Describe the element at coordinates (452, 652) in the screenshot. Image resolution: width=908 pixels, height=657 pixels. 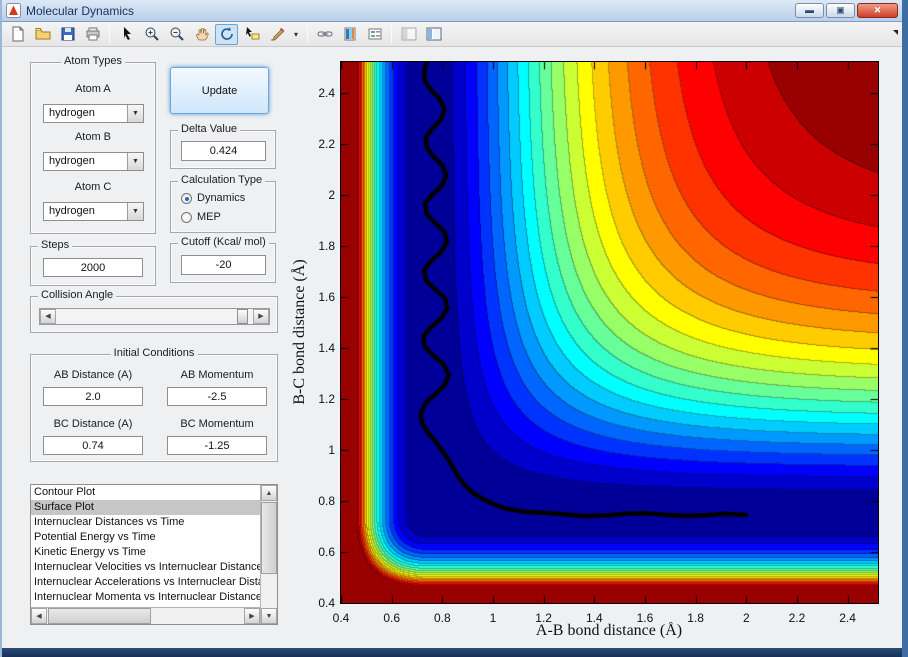
I see `window-bottom-border` at that location.